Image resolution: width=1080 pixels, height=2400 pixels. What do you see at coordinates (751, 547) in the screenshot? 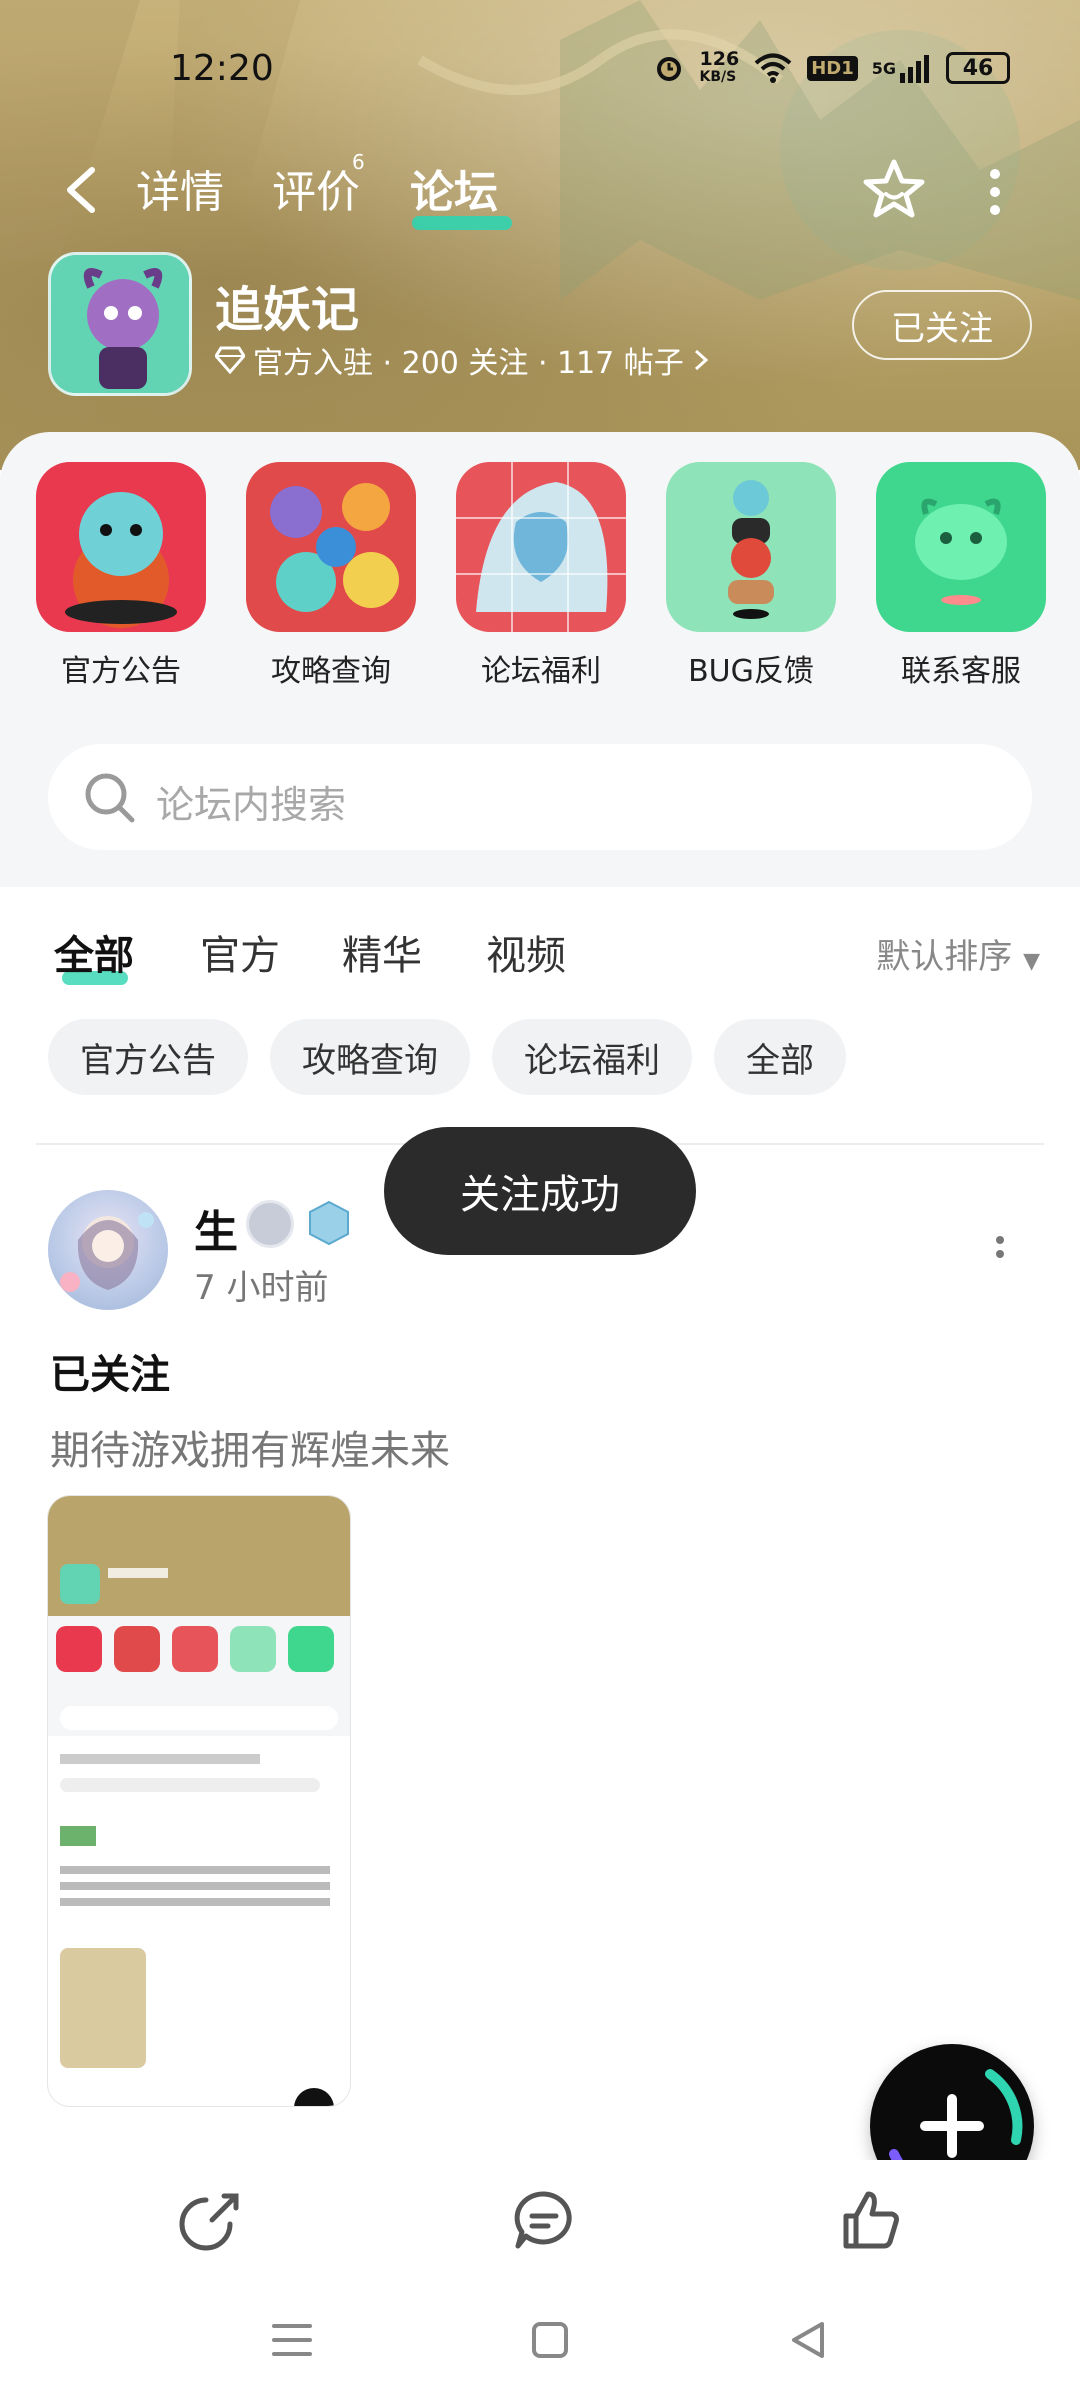
I see `bug-feedback-icon` at bounding box center [751, 547].